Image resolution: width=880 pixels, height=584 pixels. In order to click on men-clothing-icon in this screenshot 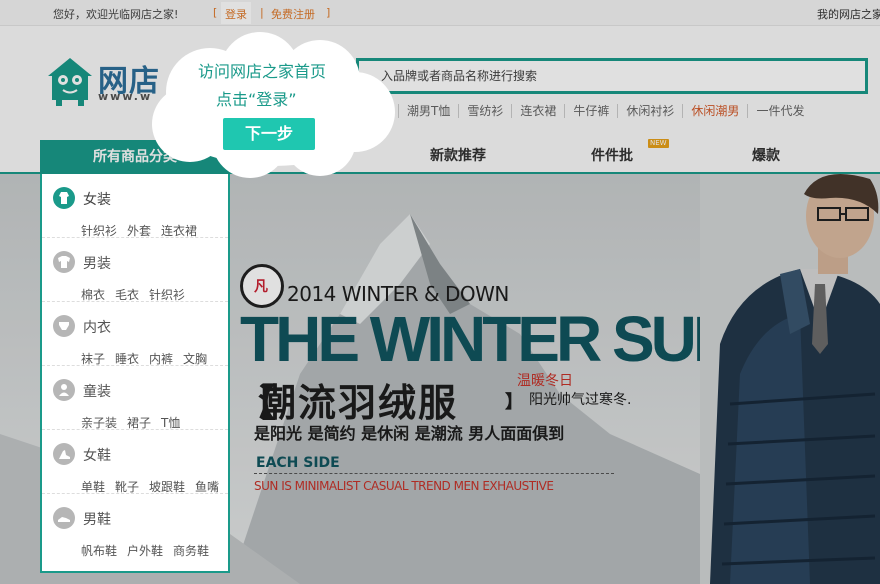, I will do `click(64, 262)`.